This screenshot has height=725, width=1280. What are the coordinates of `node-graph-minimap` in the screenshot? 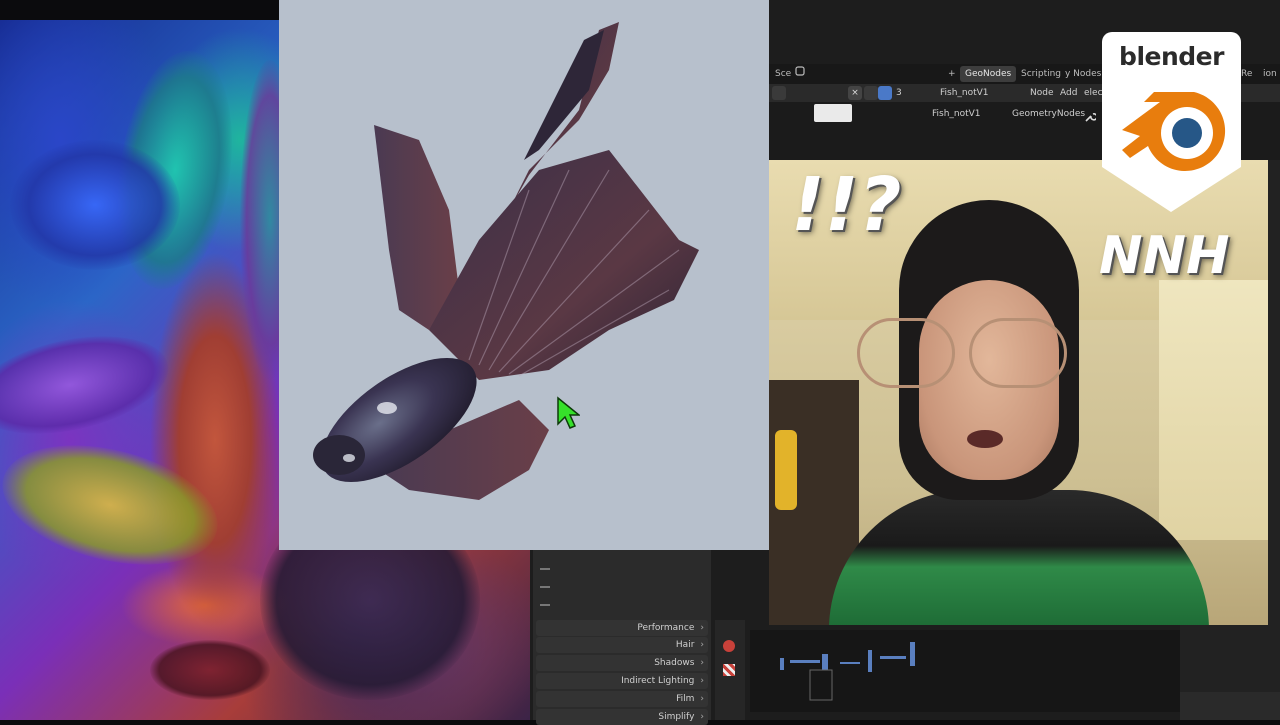 It's located at (965, 671).